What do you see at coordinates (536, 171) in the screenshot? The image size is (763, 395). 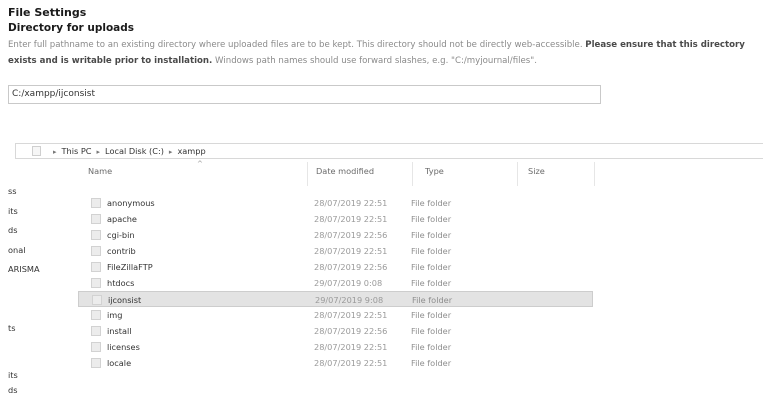 I see `column-header-size: Size` at bounding box center [536, 171].